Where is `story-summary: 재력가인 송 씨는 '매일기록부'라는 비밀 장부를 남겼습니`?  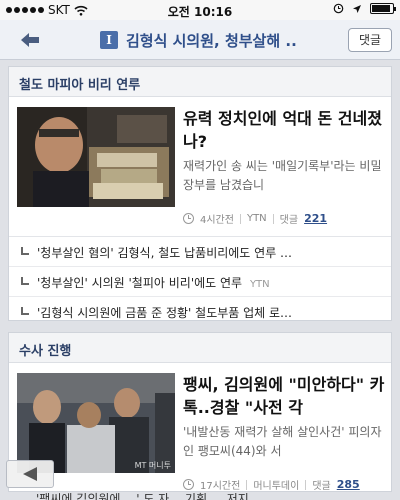 story-summary: 재력가인 송 씨는 '매일기록부'라는 비밀 장부를 남겼습니 is located at coordinates (282, 175).